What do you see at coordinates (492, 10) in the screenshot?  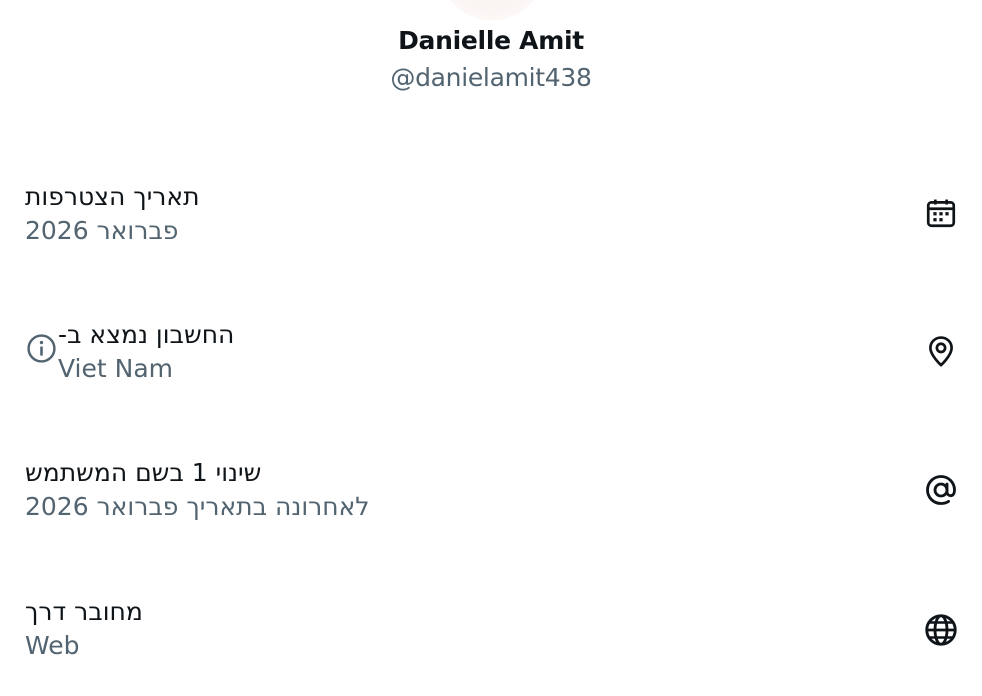 I see `avatar` at bounding box center [492, 10].